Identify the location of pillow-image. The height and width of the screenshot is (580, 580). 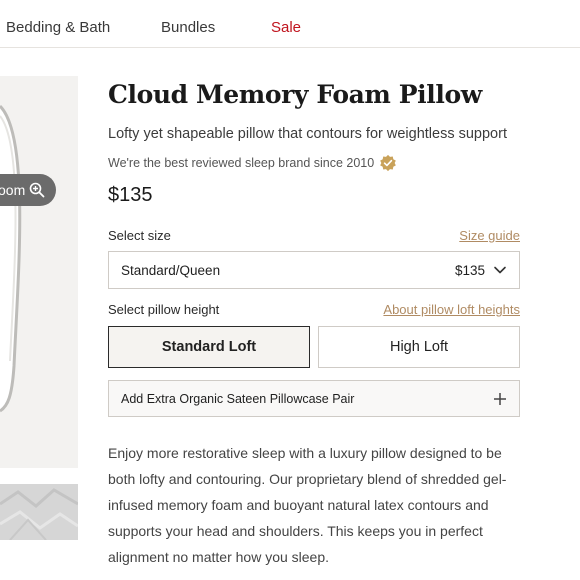
(39, 272).